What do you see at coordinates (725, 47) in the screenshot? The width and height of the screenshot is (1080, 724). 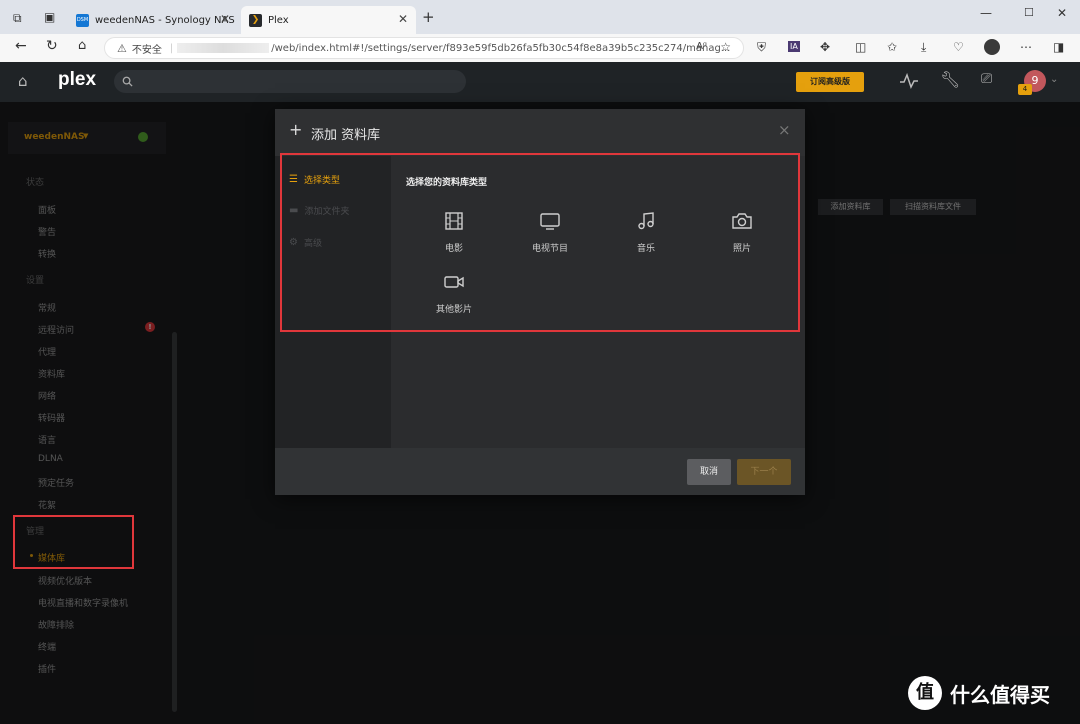 I see `favorite-star-icon: ☆` at bounding box center [725, 47].